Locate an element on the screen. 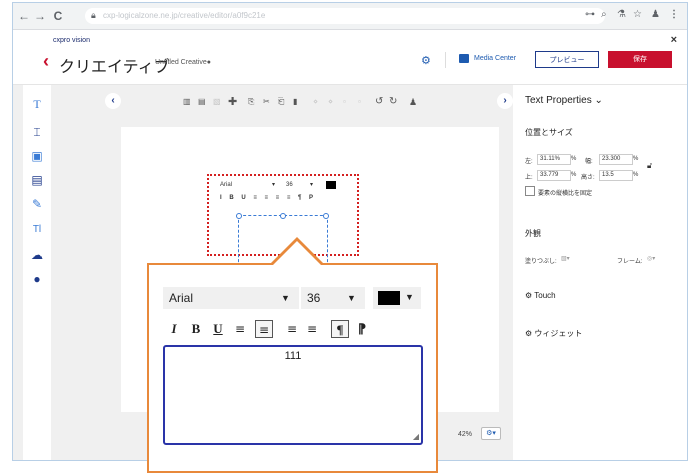 The width and height of the screenshot is (700, 473). key-icon: ⊶ is located at coordinates (590, 14).